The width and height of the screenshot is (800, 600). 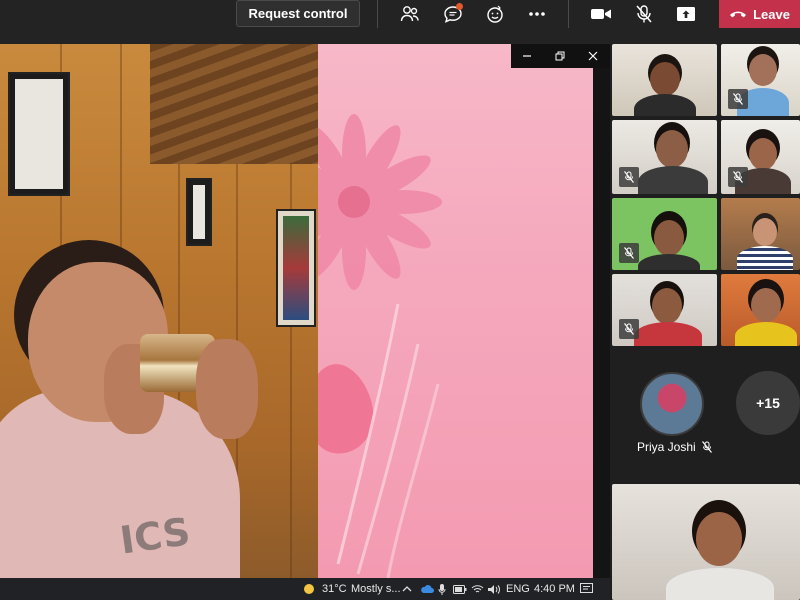 I want to click on more-participants-button: +15, so click(x=768, y=403).